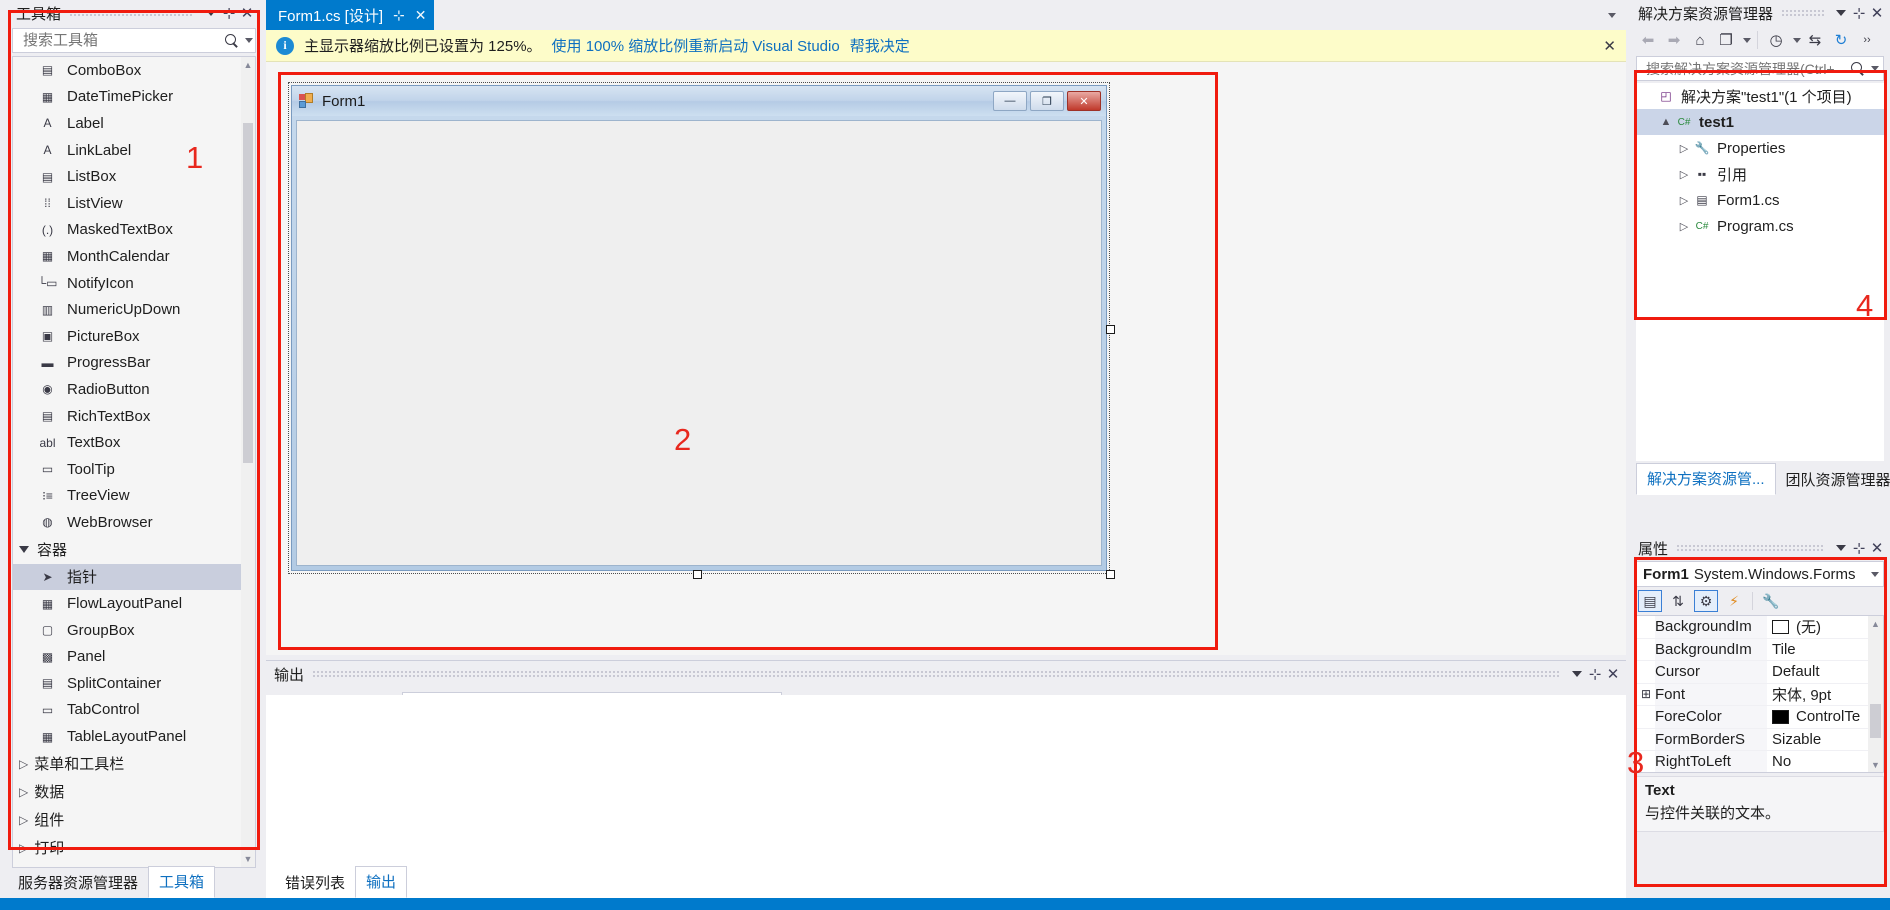 This screenshot has width=1890, height=910. I want to click on resize-handle-right, so click(1110, 329).